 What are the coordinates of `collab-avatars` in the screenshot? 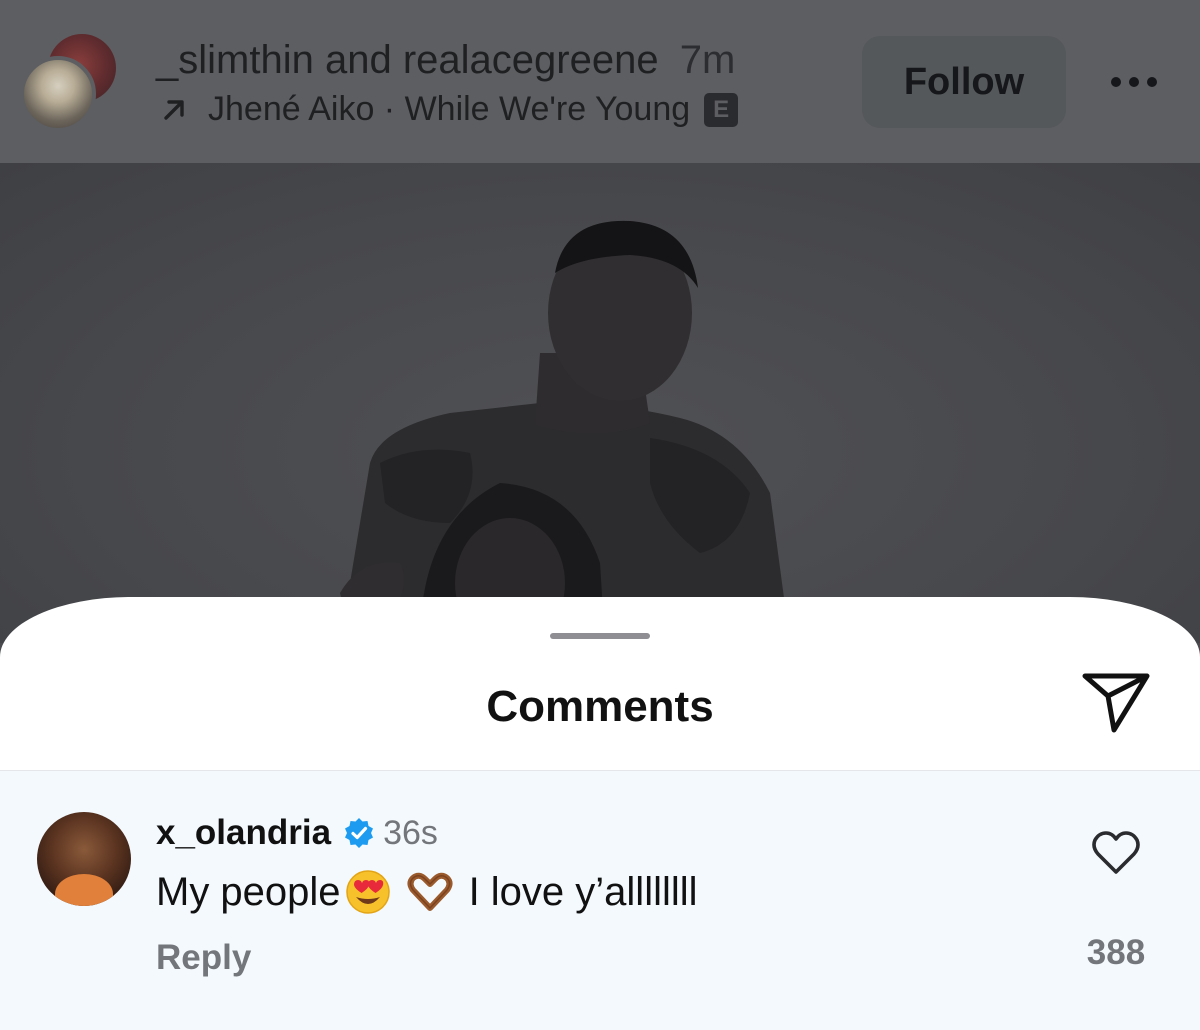 It's located at (70, 84).